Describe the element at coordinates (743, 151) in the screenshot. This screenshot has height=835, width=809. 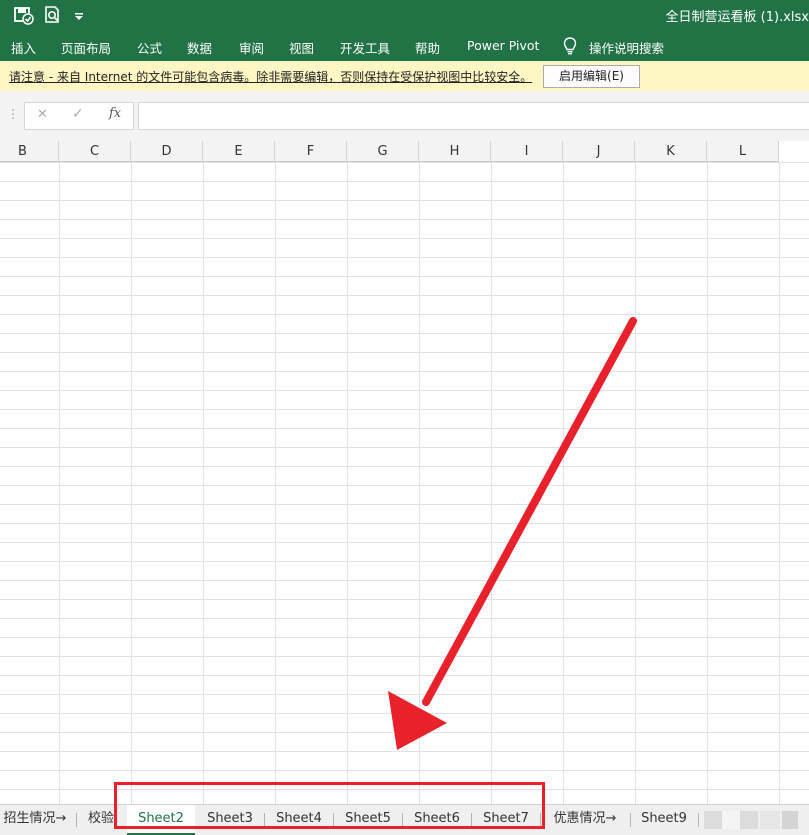
I see `column-header-l: L` at that location.